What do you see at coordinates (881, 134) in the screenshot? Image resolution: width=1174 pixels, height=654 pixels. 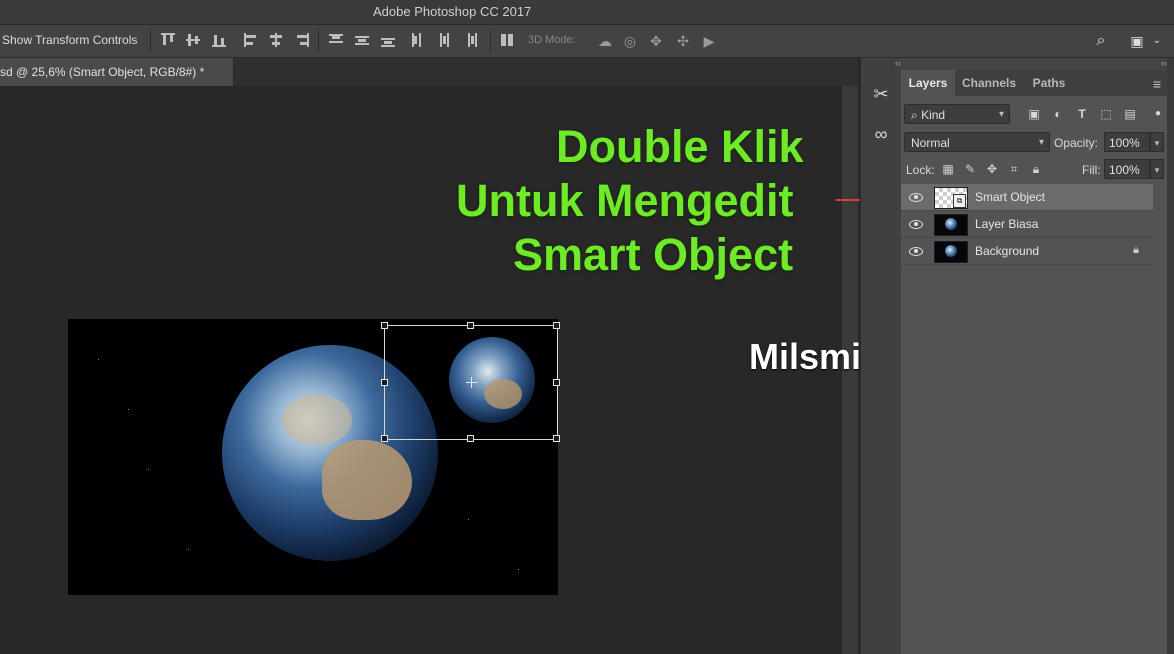 I see `creative-cloud-libraries-icon: ∞` at bounding box center [881, 134].